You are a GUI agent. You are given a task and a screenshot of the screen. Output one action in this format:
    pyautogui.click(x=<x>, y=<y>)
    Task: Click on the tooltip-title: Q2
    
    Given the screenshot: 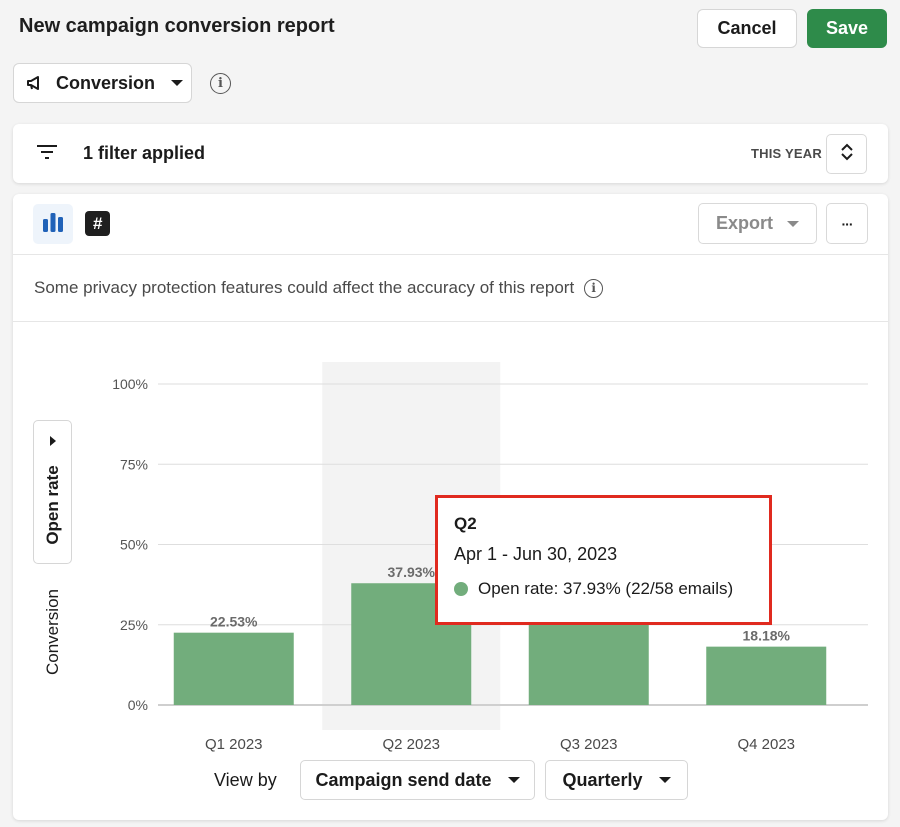 What is the action you would take?
    pyautogui.click(x=465, y=523)
    